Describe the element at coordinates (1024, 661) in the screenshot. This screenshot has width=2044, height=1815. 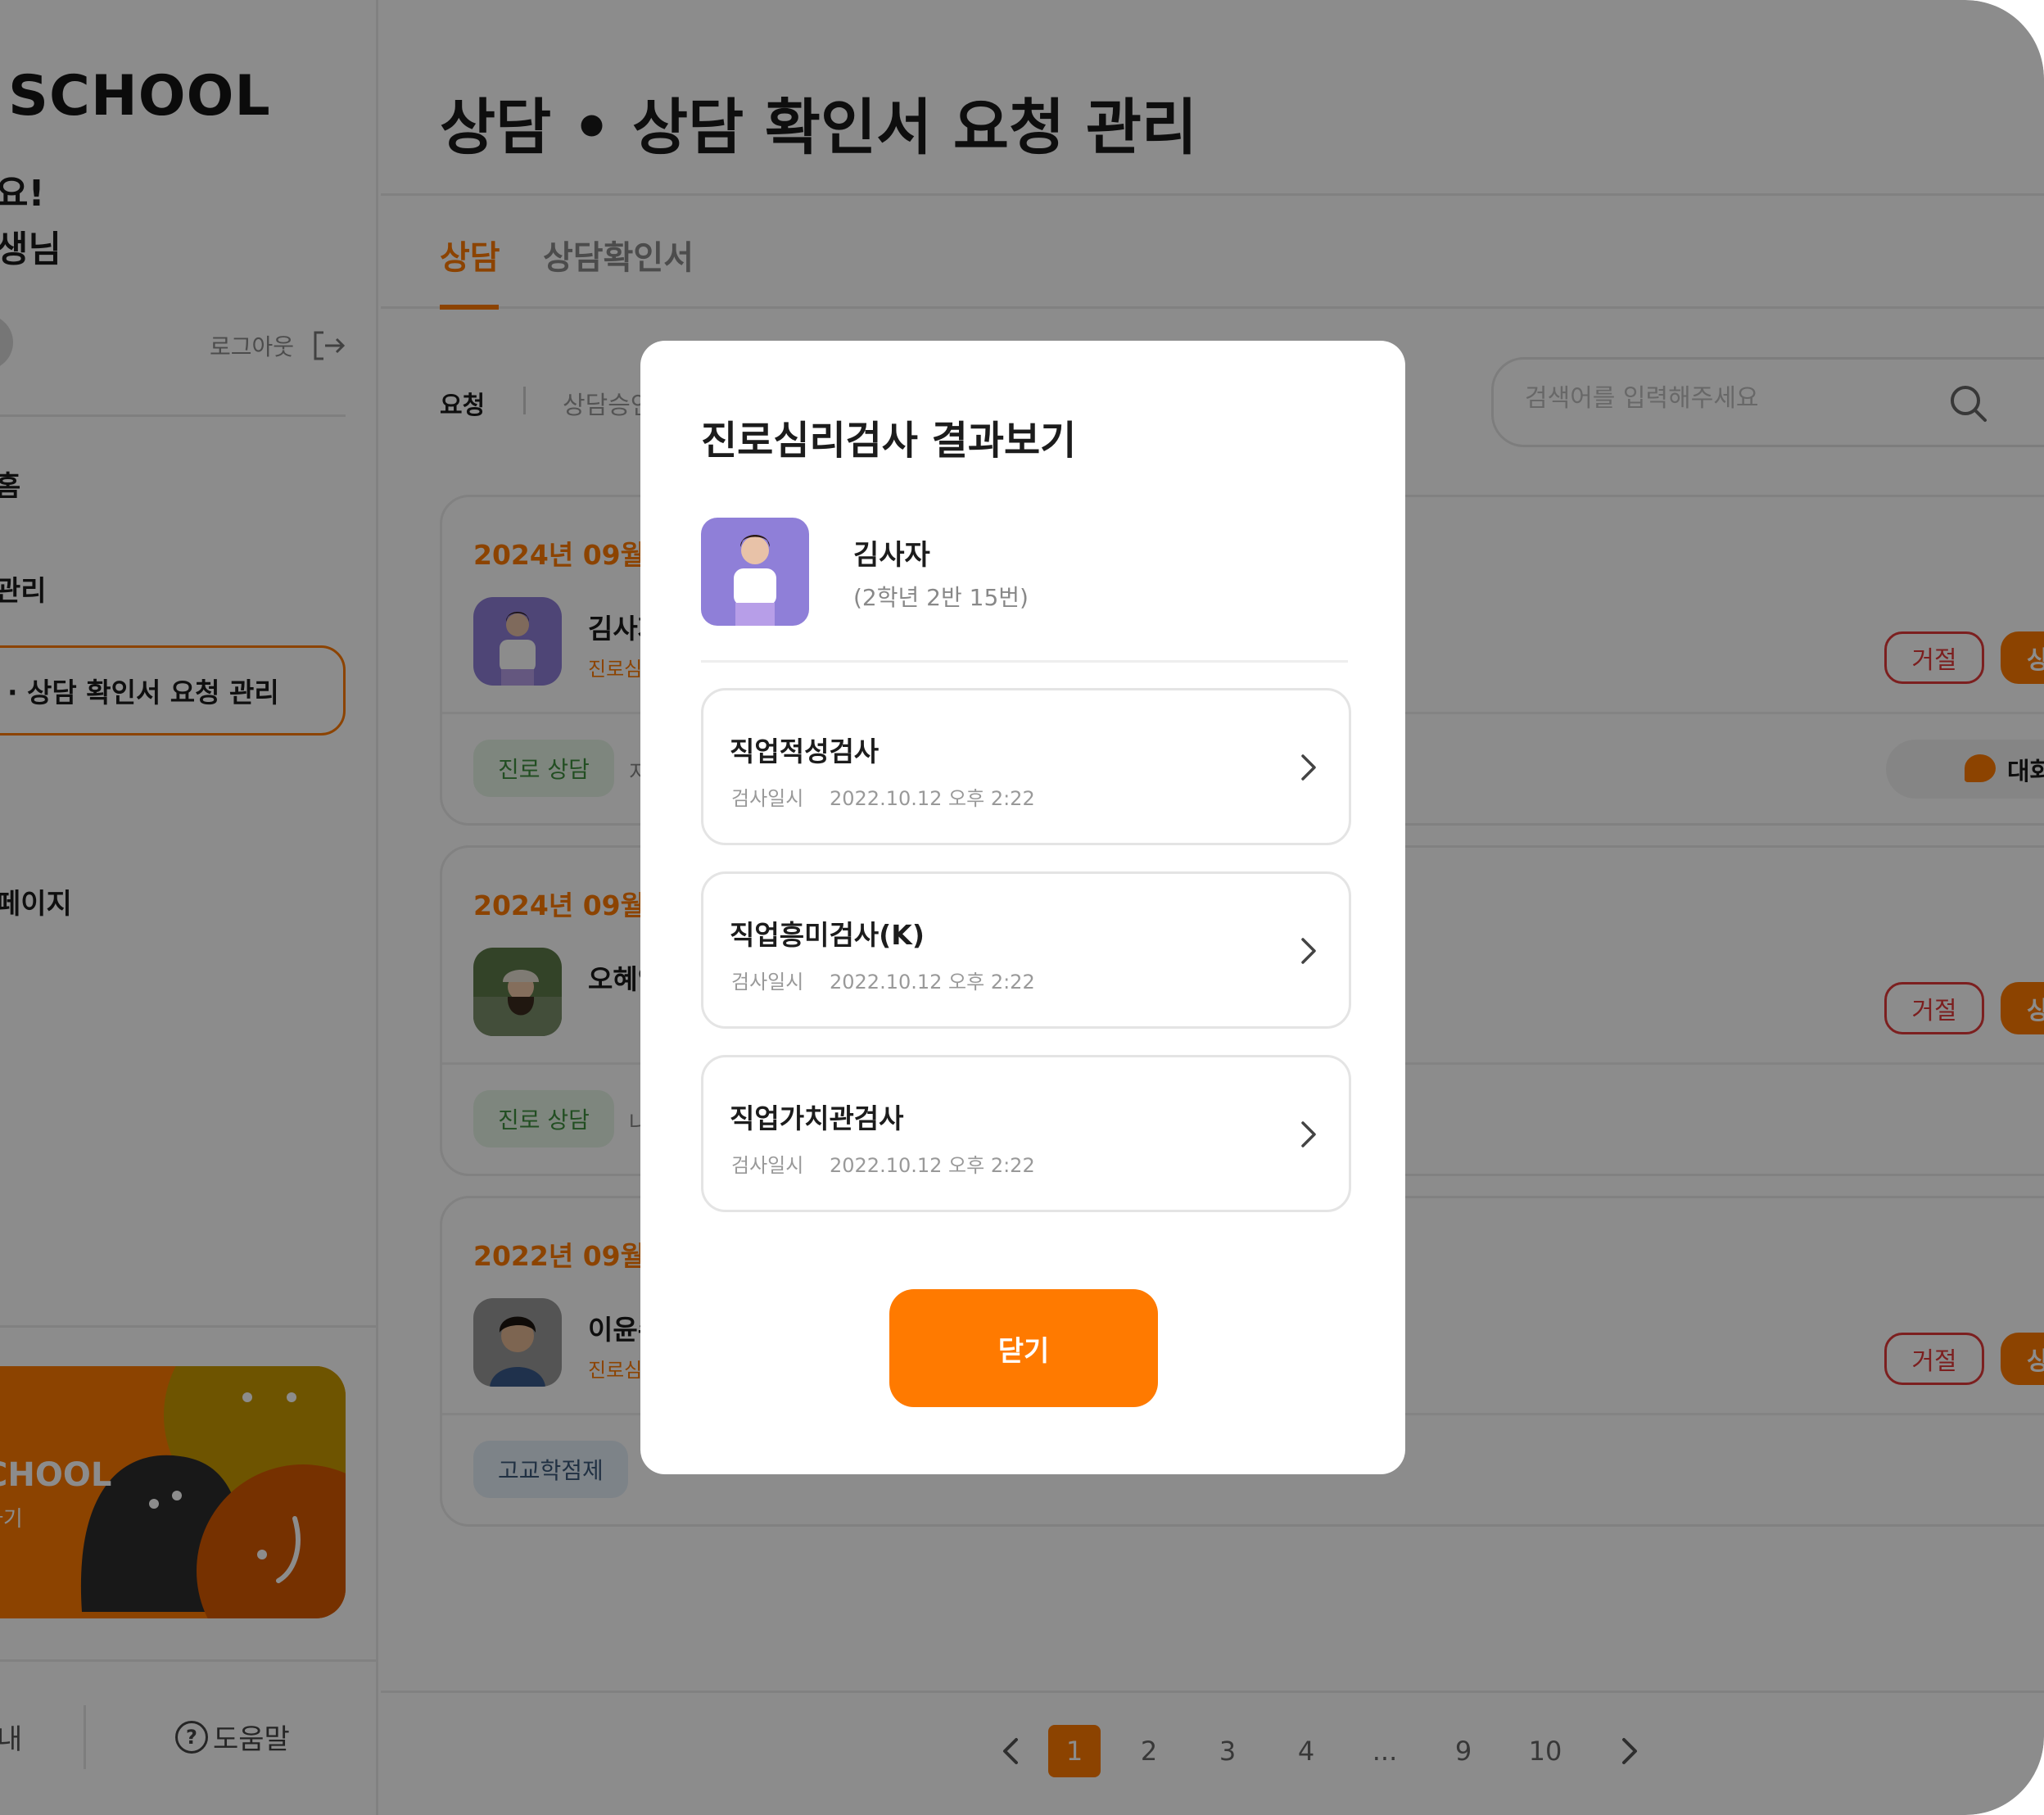
I see `modal-divider` at that location.